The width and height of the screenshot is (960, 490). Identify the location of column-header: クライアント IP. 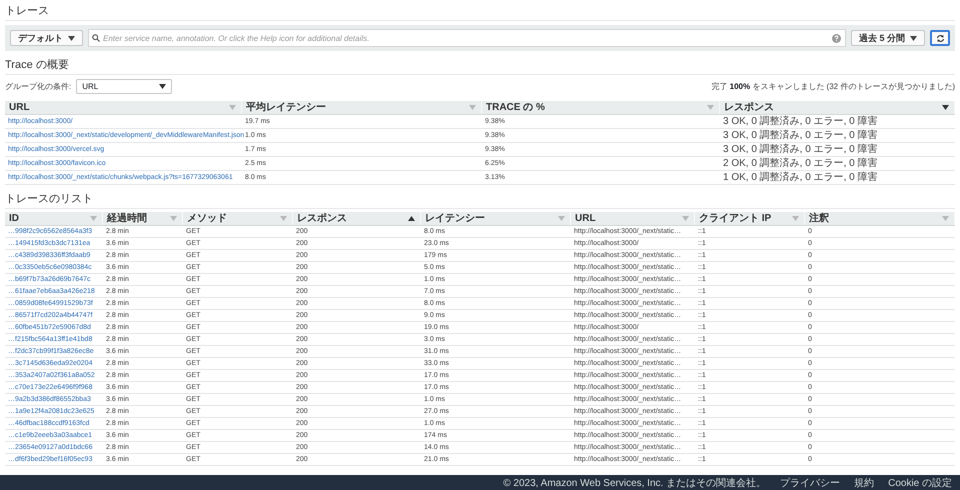
(750, 218).